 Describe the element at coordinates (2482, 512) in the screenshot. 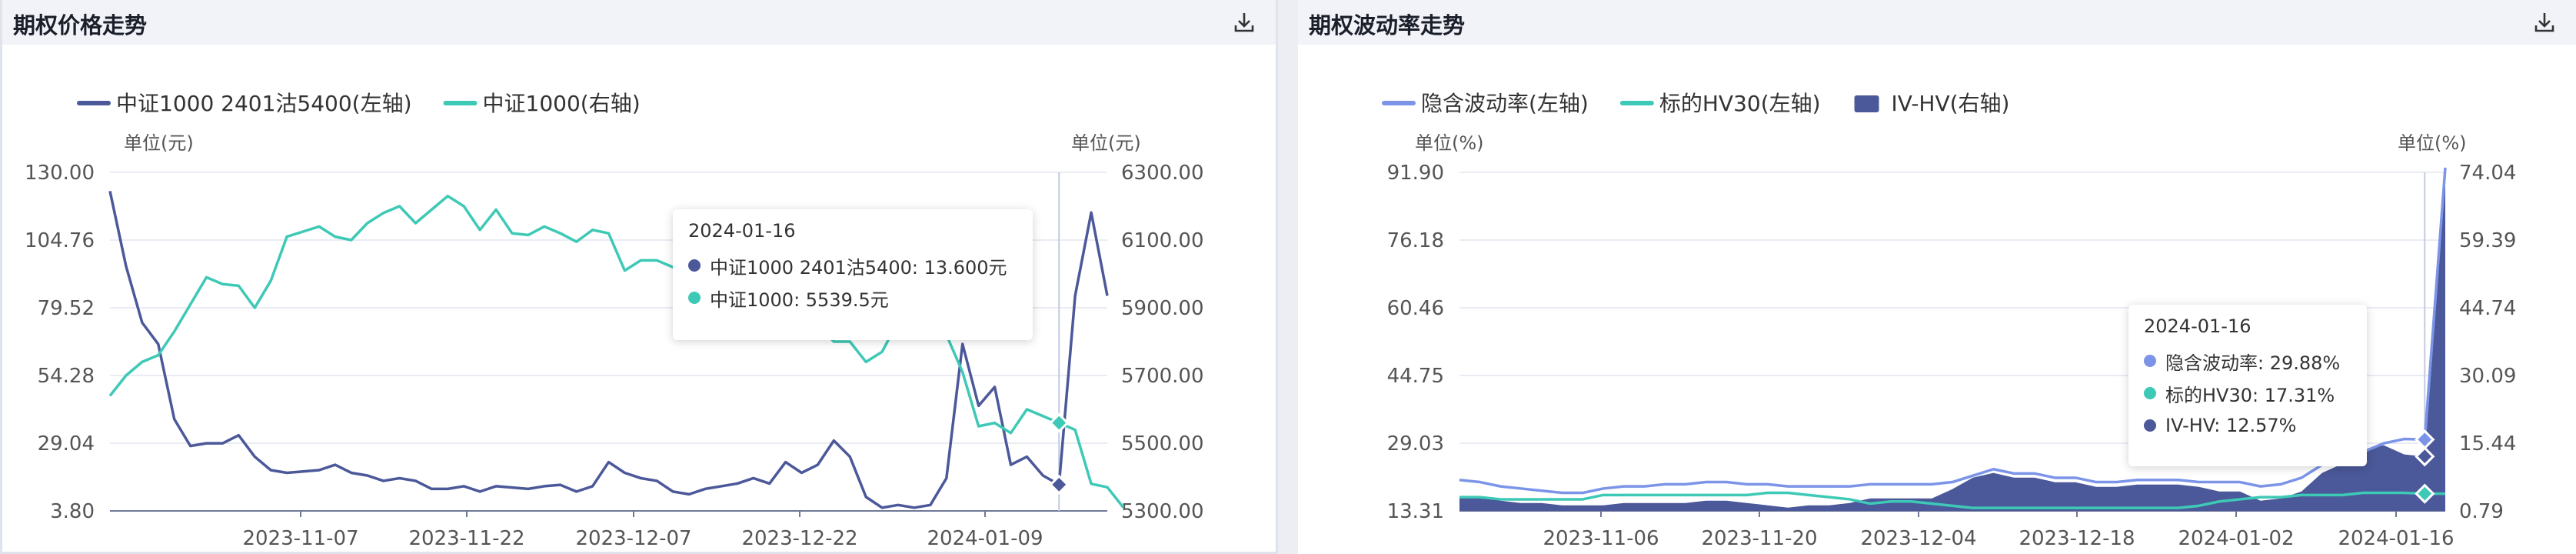

I see `y-right-tick-label: 0.79` at that location.